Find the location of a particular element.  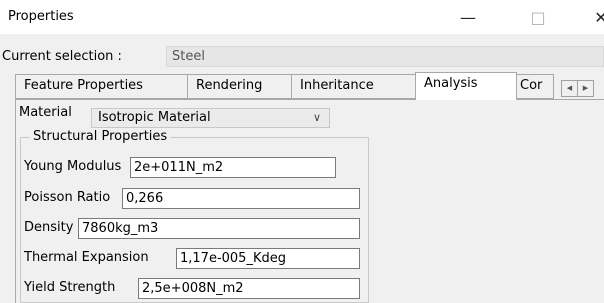

thermal-expansion-label: Thermal Expansion is located at coordinates (86, 257).